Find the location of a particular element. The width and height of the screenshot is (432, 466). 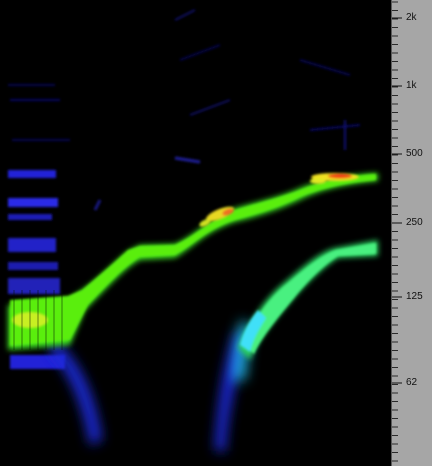

ruler-label-250: 250 is located at coordinates (414, 222).